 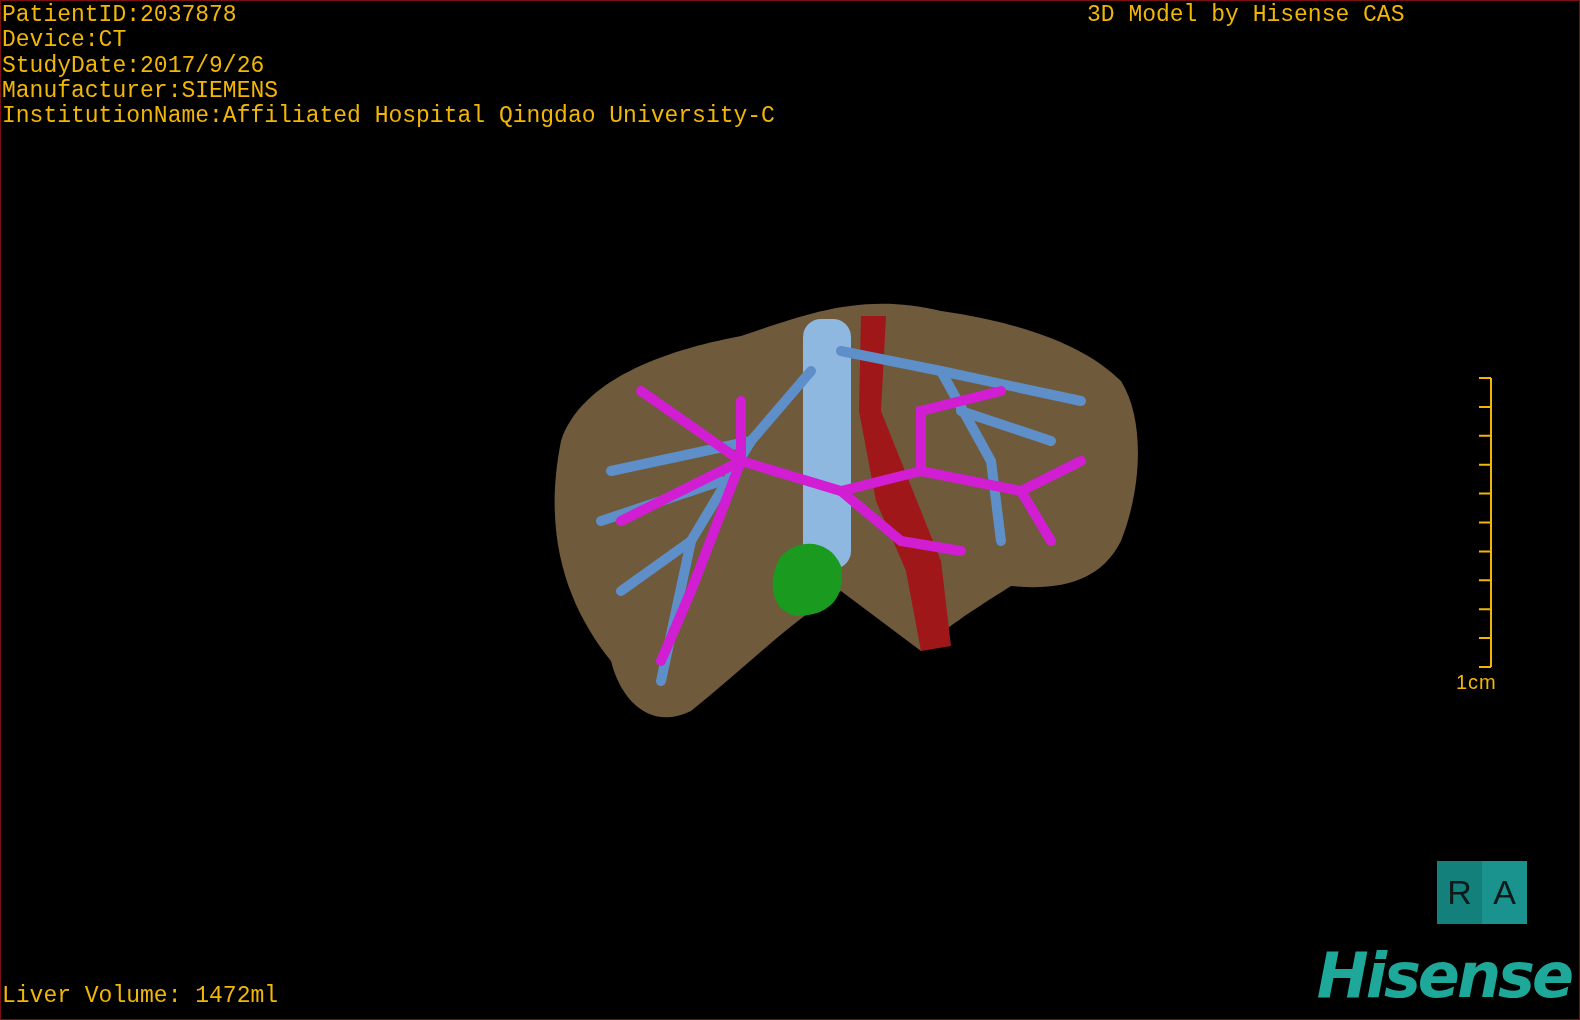 I want to click on orientation-label: A, so click(x=1504, y=892).